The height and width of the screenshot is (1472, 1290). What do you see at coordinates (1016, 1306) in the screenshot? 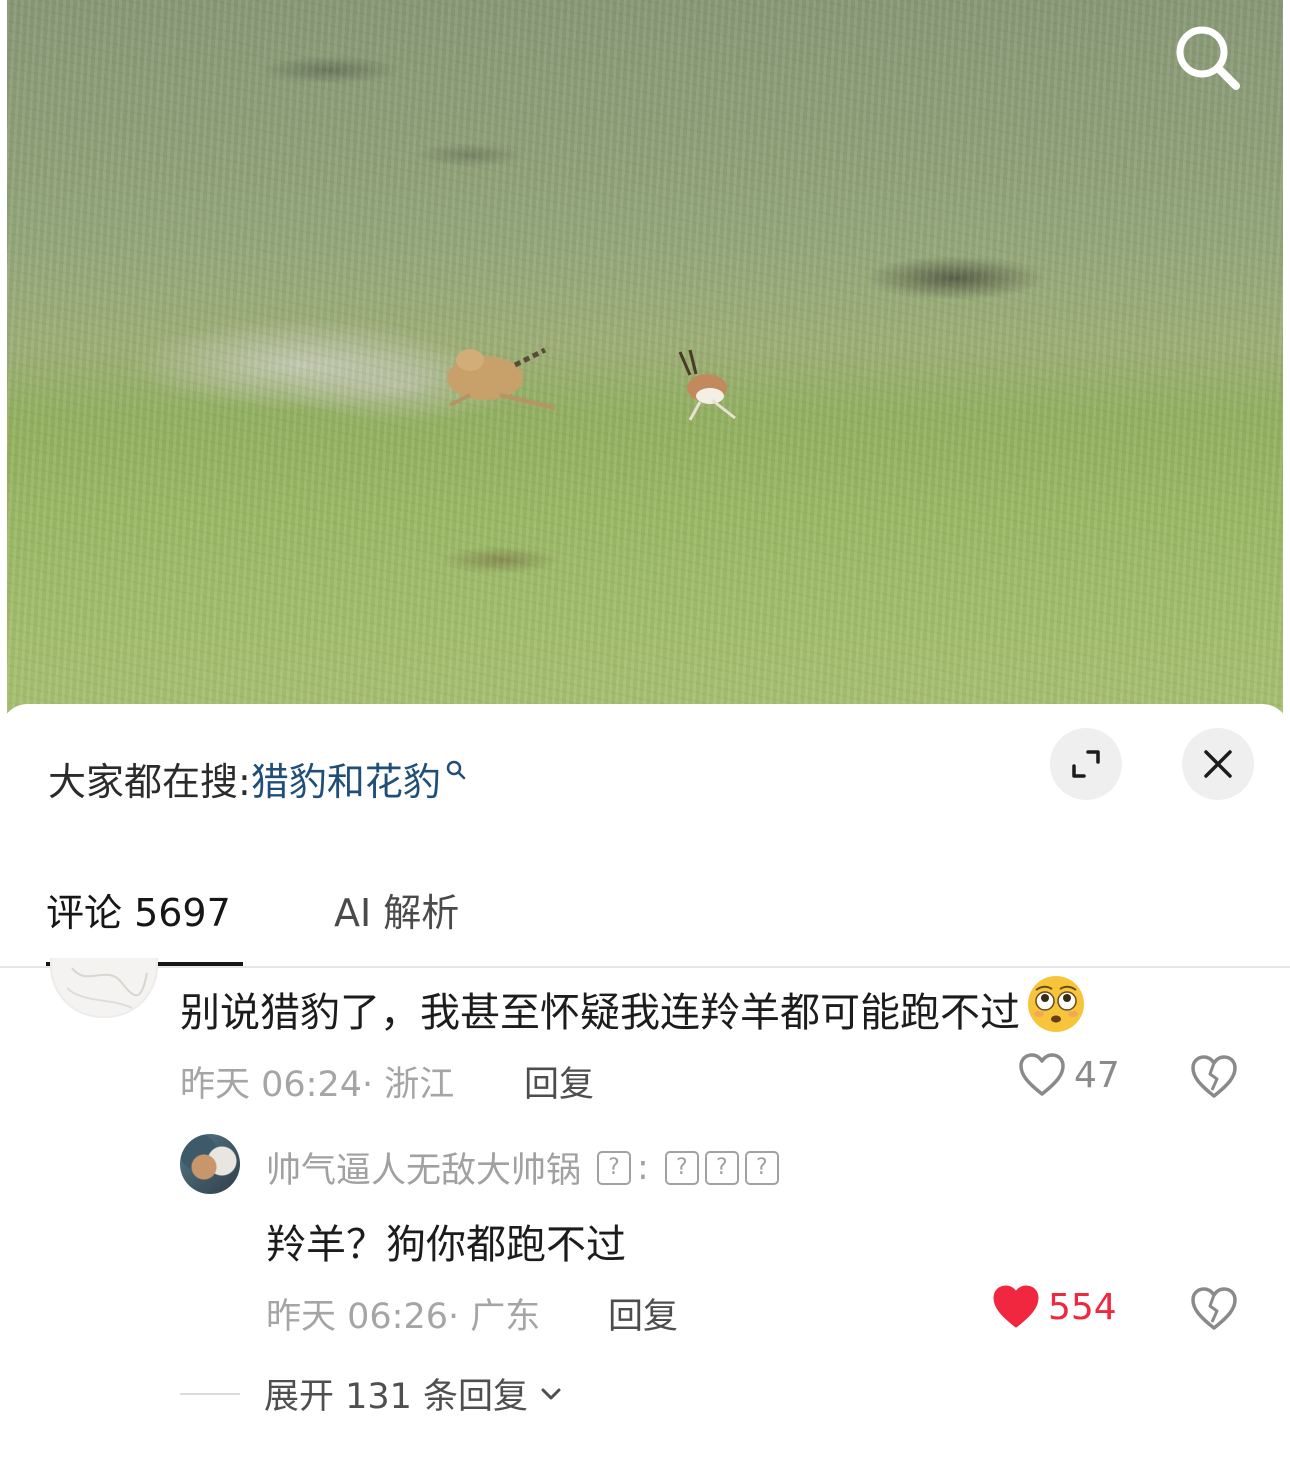
I see `heart-filled-icon` at bounding box center [1016, 1306].